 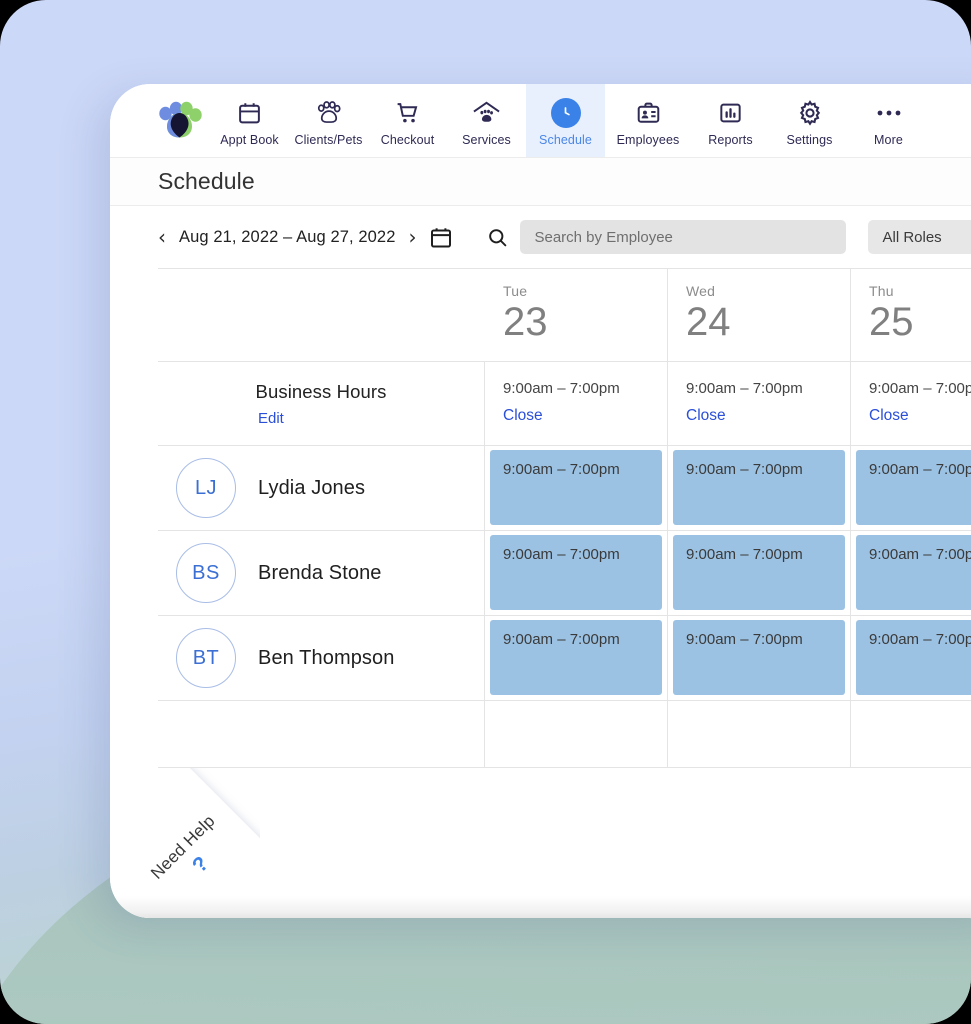 I want to click on app-logo, so click(x=179, y=120).